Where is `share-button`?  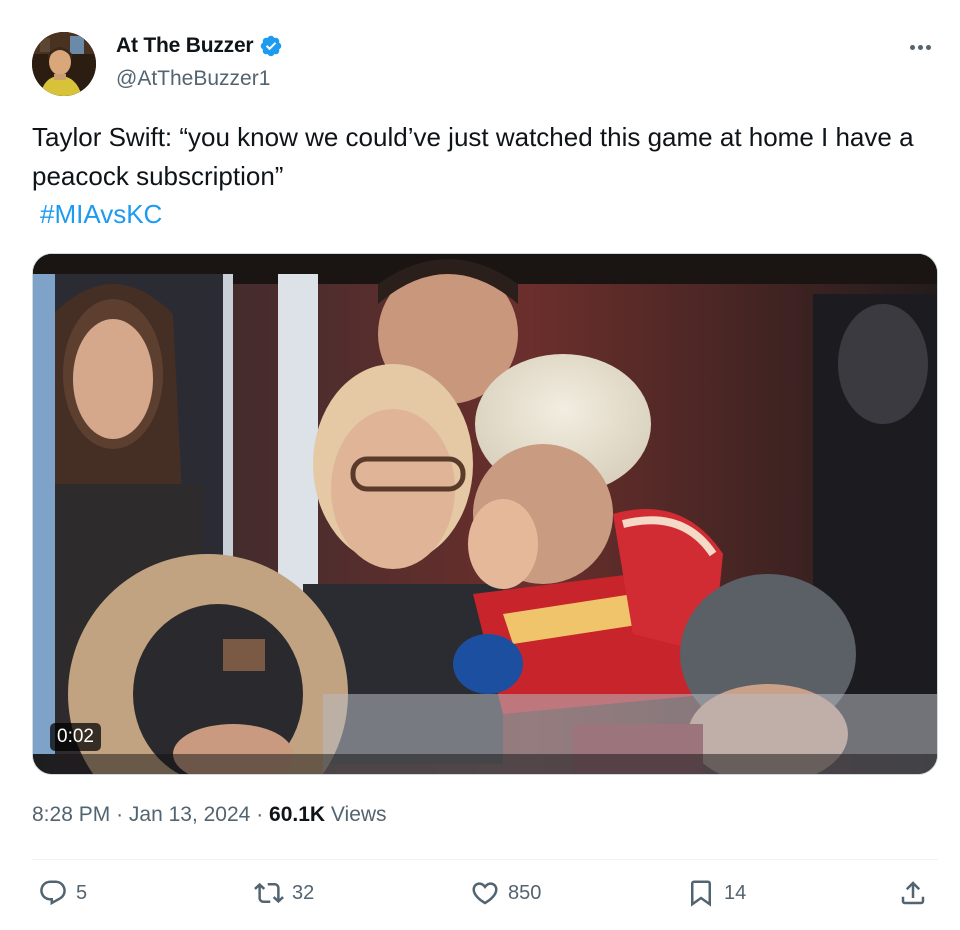 share-button is located at coordinates (913, 893).